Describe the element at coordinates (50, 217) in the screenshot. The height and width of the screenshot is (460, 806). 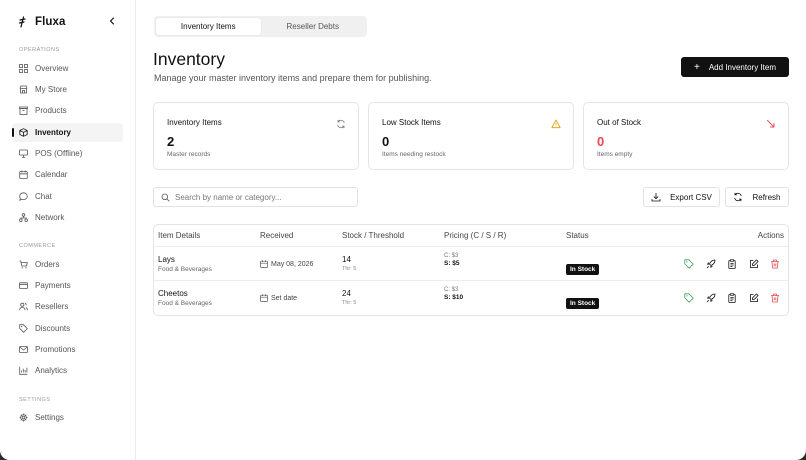
I see `sidebar-item-label: Network` at that location.